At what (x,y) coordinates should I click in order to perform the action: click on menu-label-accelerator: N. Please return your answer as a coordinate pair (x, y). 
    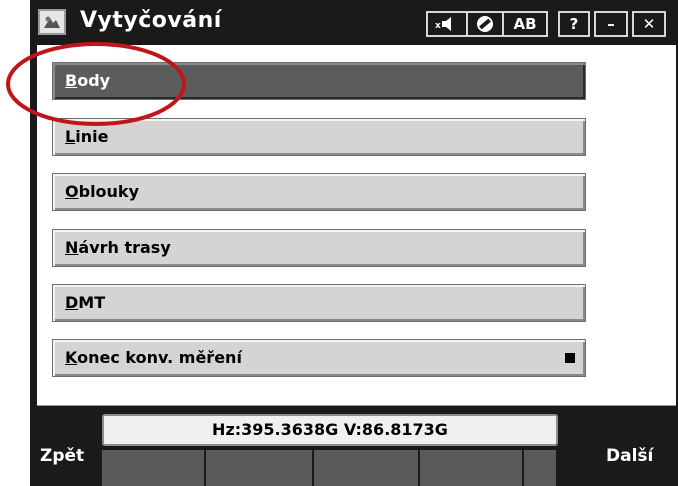
    Looking at the image, I should click on (72, 247).